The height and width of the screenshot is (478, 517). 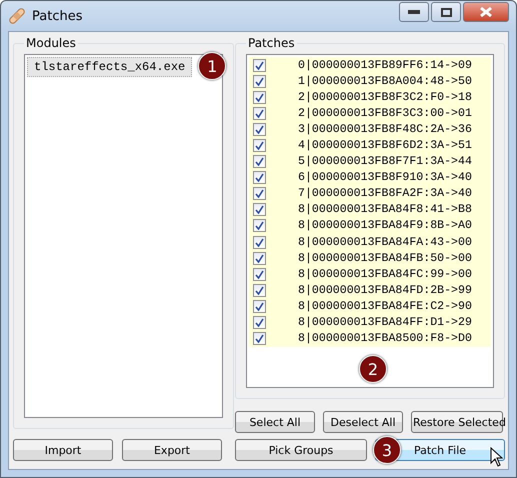 What do you see at coordinates (387, 450) in the screenshot?
I see `callout-badge: 3` at bounding box center [387, 450].